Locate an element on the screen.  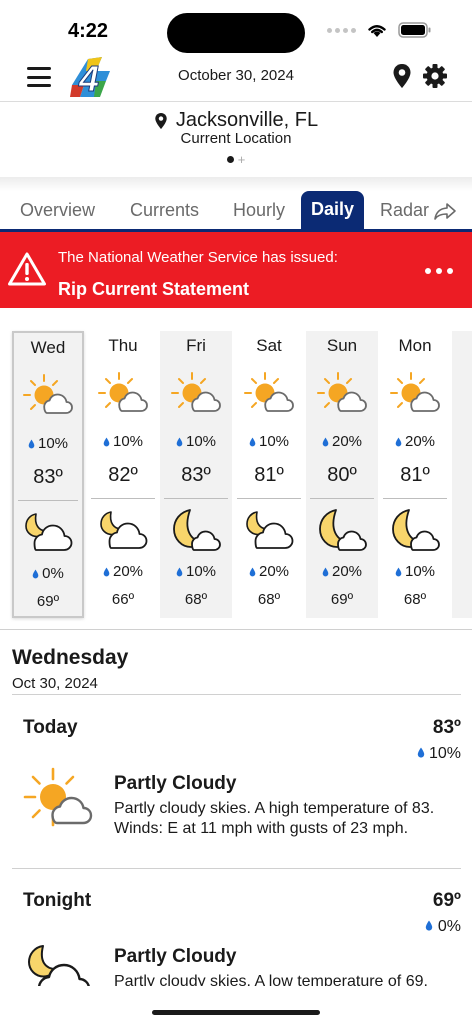
day-name: Wed is located at coordinates (48, 347).